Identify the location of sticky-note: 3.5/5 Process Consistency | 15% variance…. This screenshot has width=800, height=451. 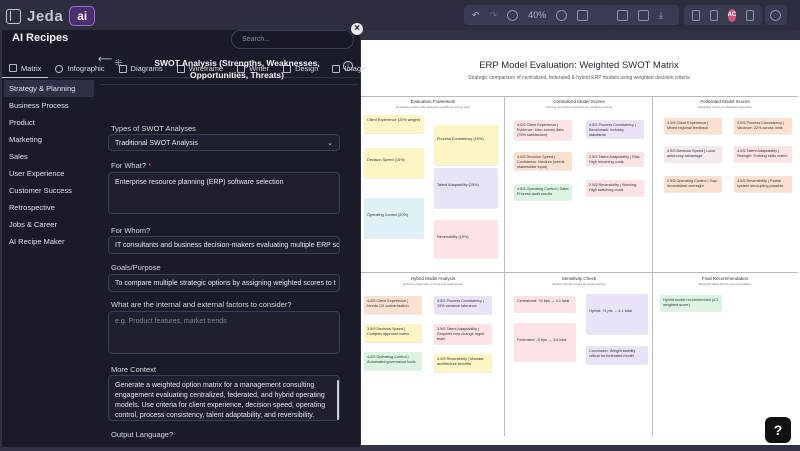
(463, 305).